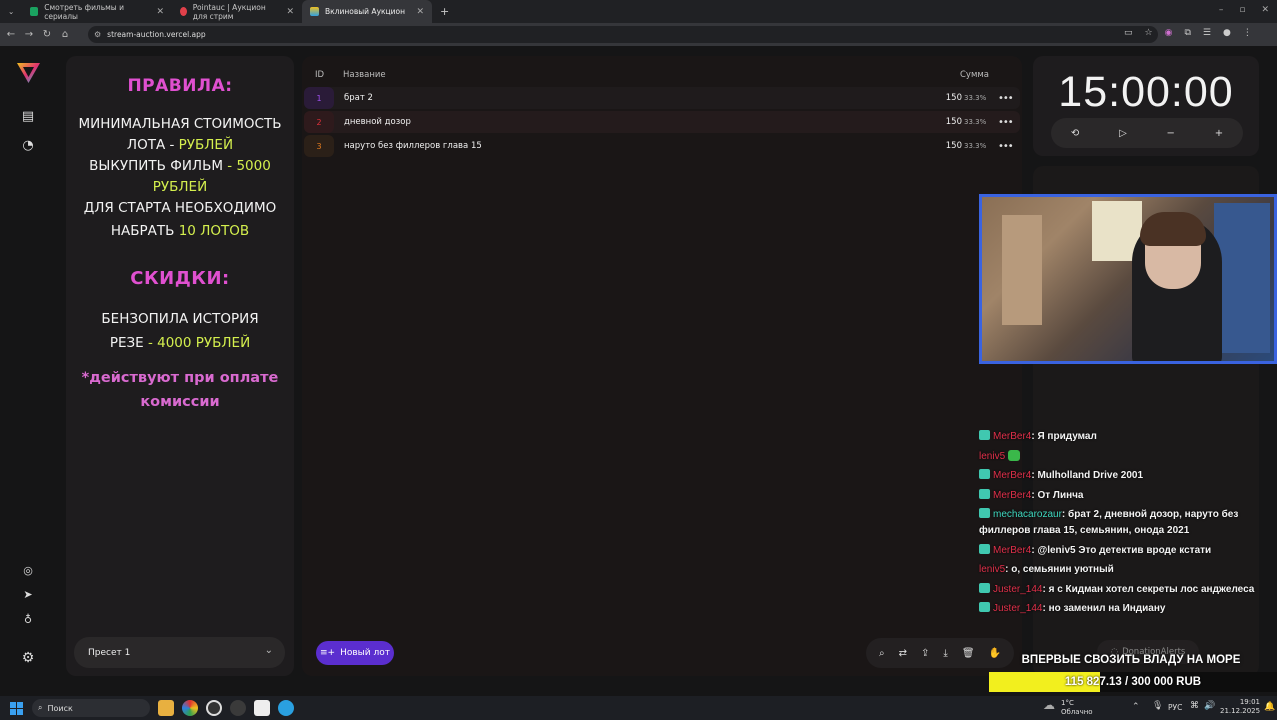 The width and height of the screenshot is (1277, 720). What do you see at coordinates (1247, 33) in the screenshot?
I see `menu-dots-icon: ⋮` at bounding box center [1247, 33].